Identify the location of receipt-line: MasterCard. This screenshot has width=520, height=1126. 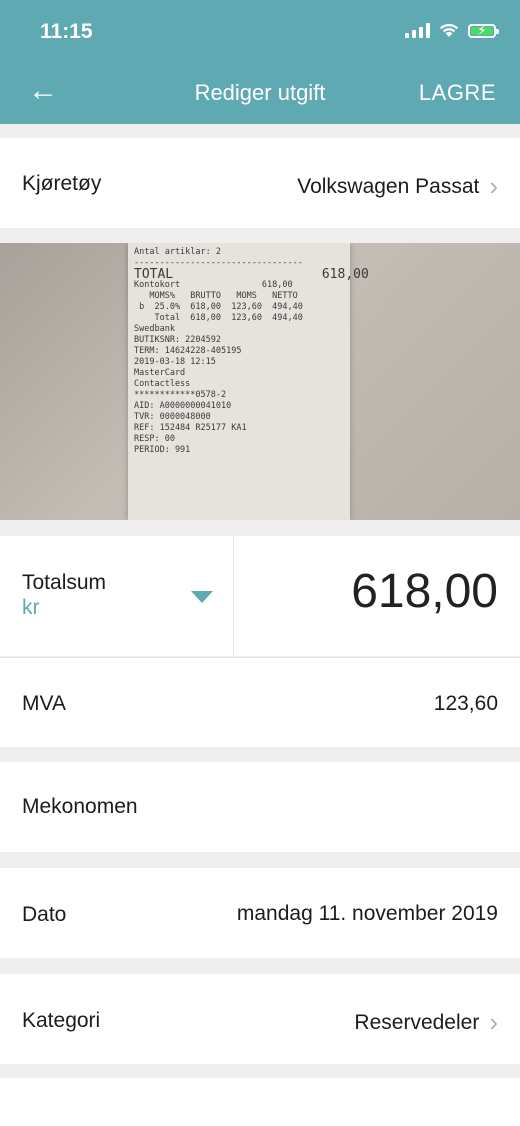
(160, 373).